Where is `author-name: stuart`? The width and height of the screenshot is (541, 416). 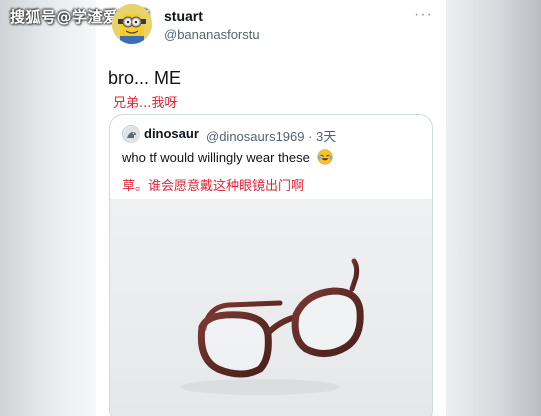
author-name: stuart is located at coordinates (183, 16).